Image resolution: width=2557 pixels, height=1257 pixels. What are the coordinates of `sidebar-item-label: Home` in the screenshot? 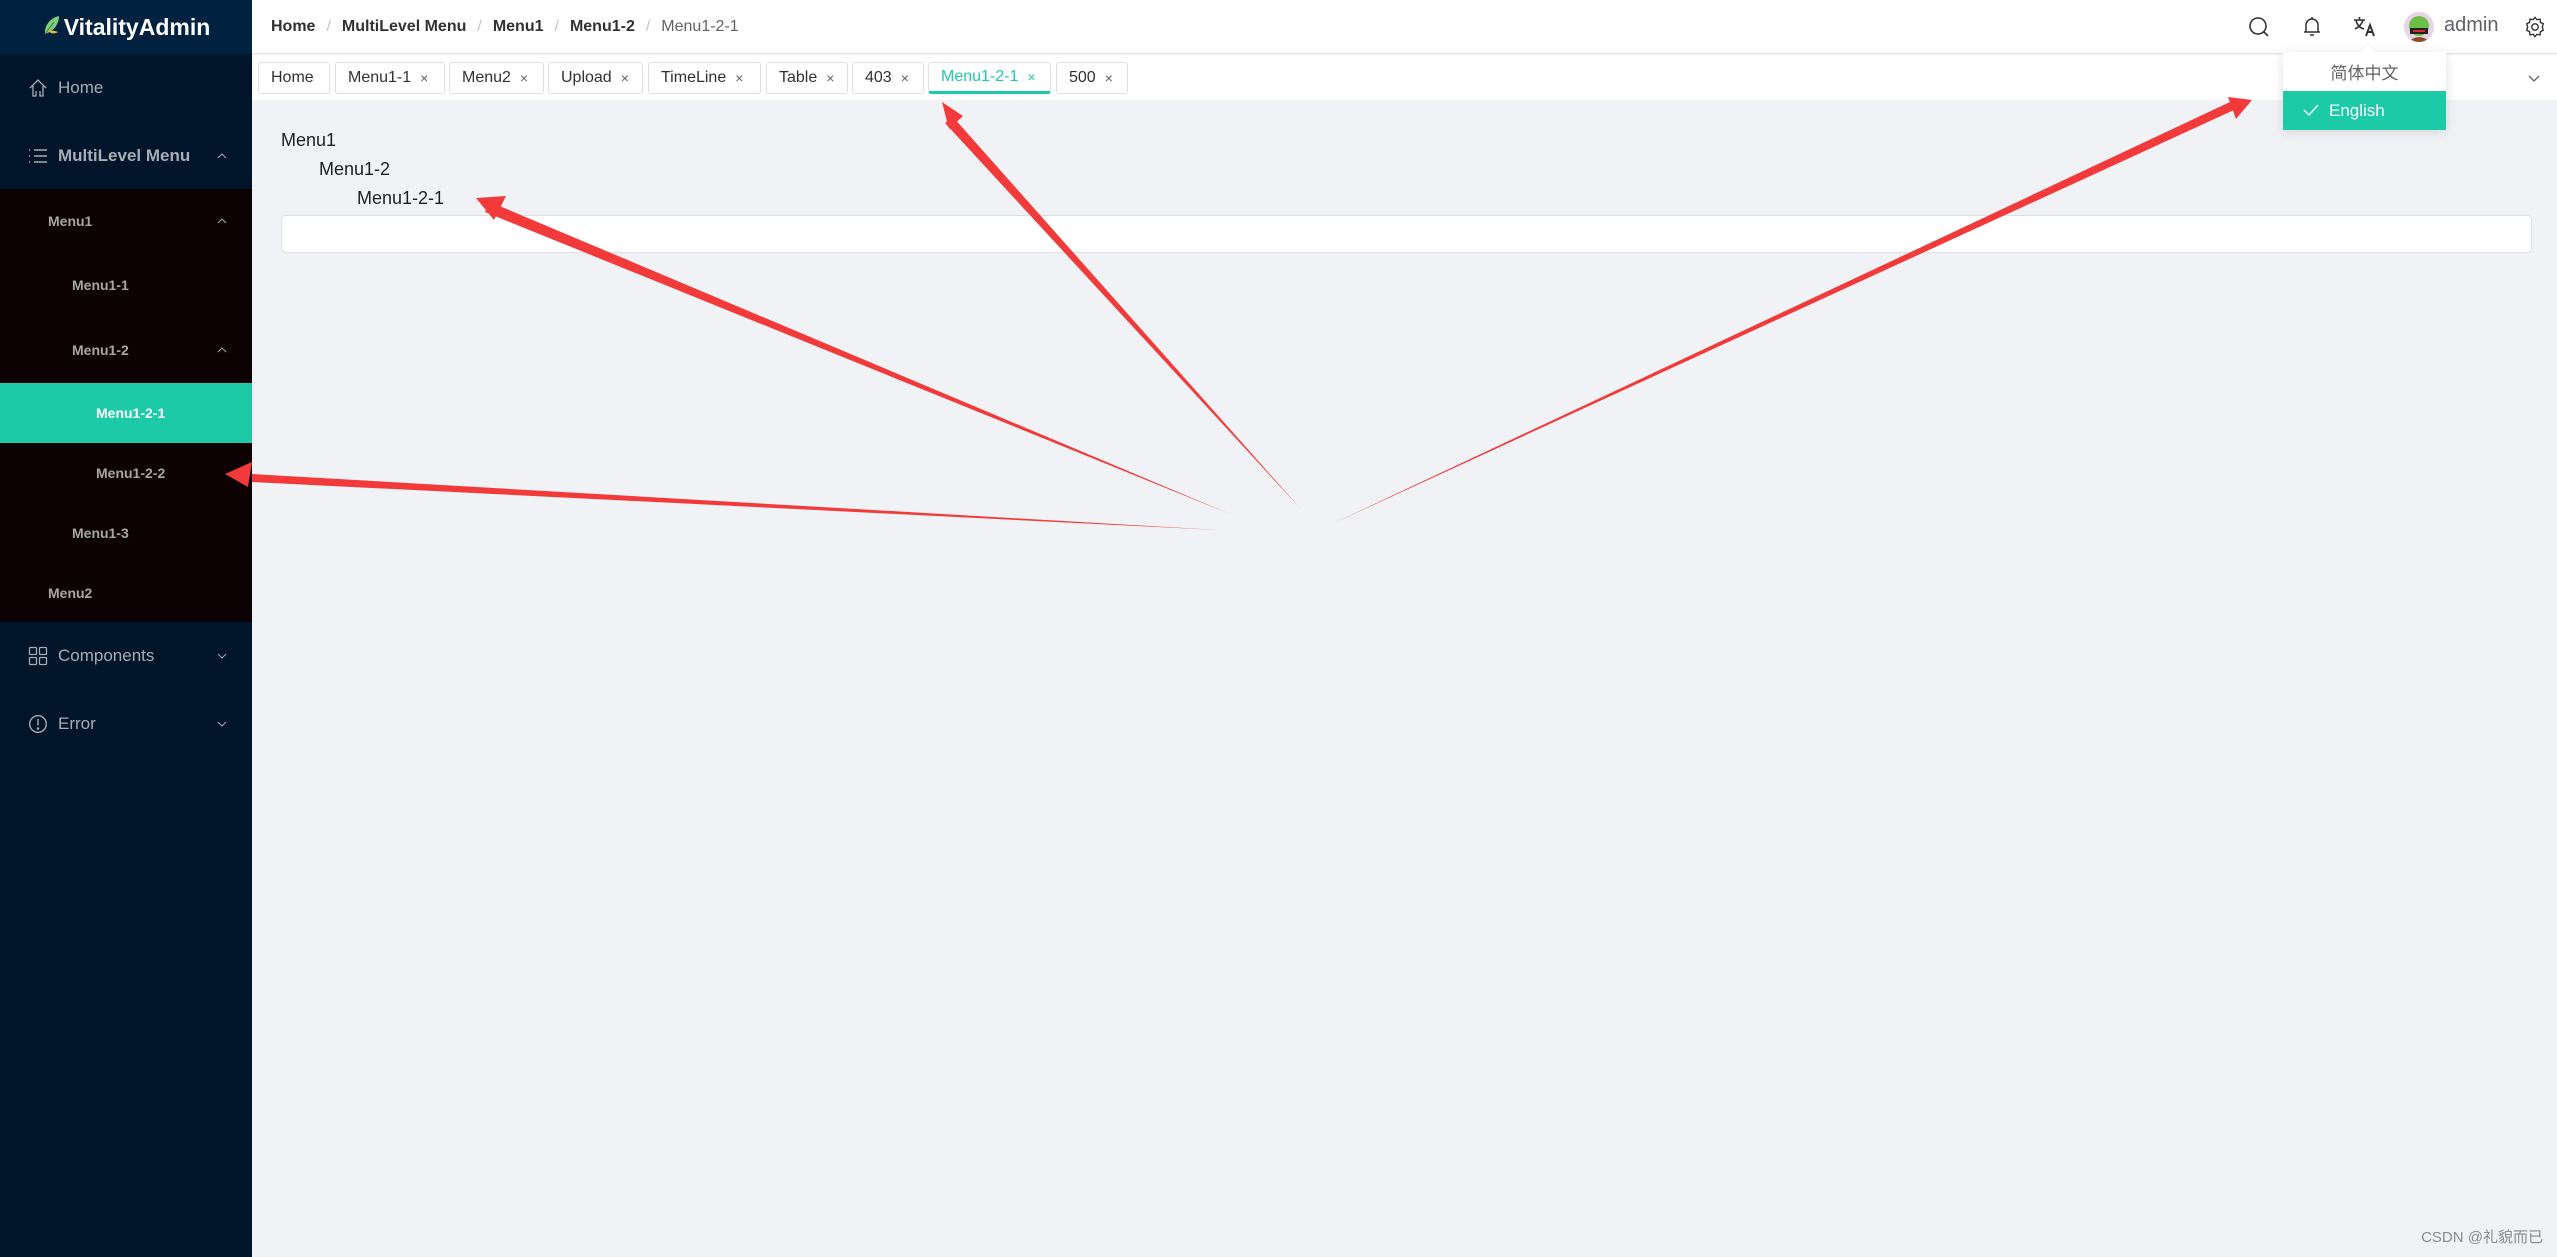 It's located at (81, 87).